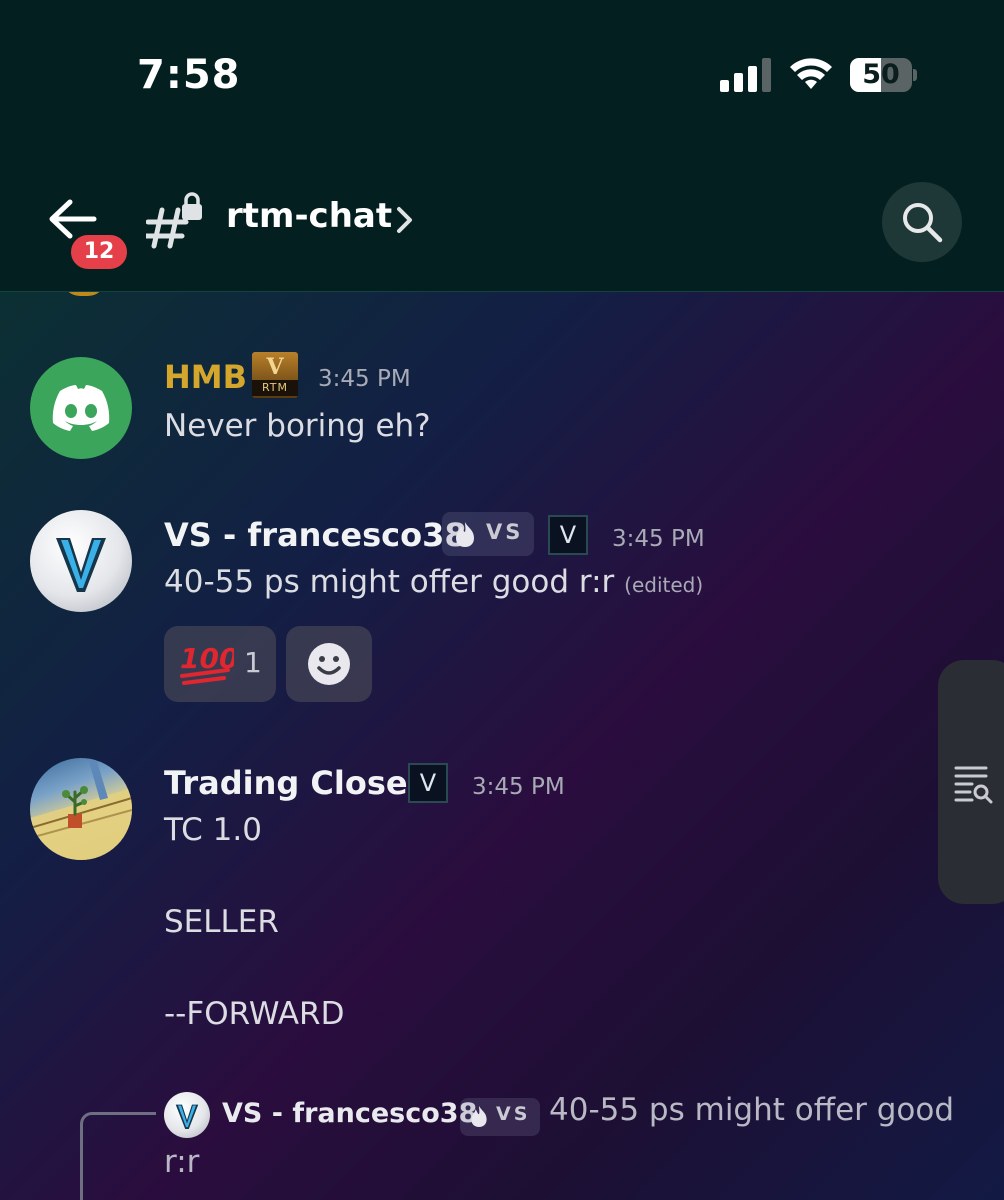 The image size is (1004, 1200). I want to click on avatar-vs, so click(81, 561).